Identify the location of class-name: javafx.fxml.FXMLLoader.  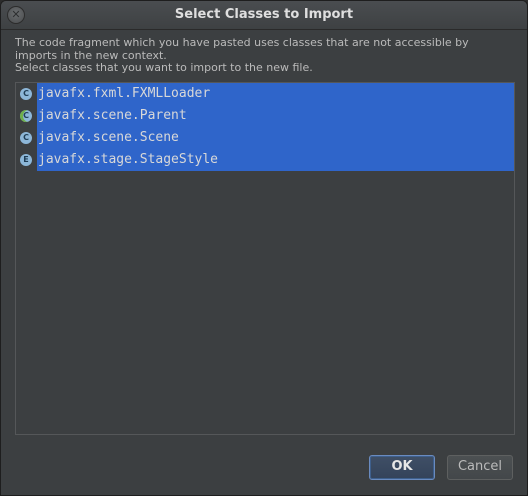
(275, 94).